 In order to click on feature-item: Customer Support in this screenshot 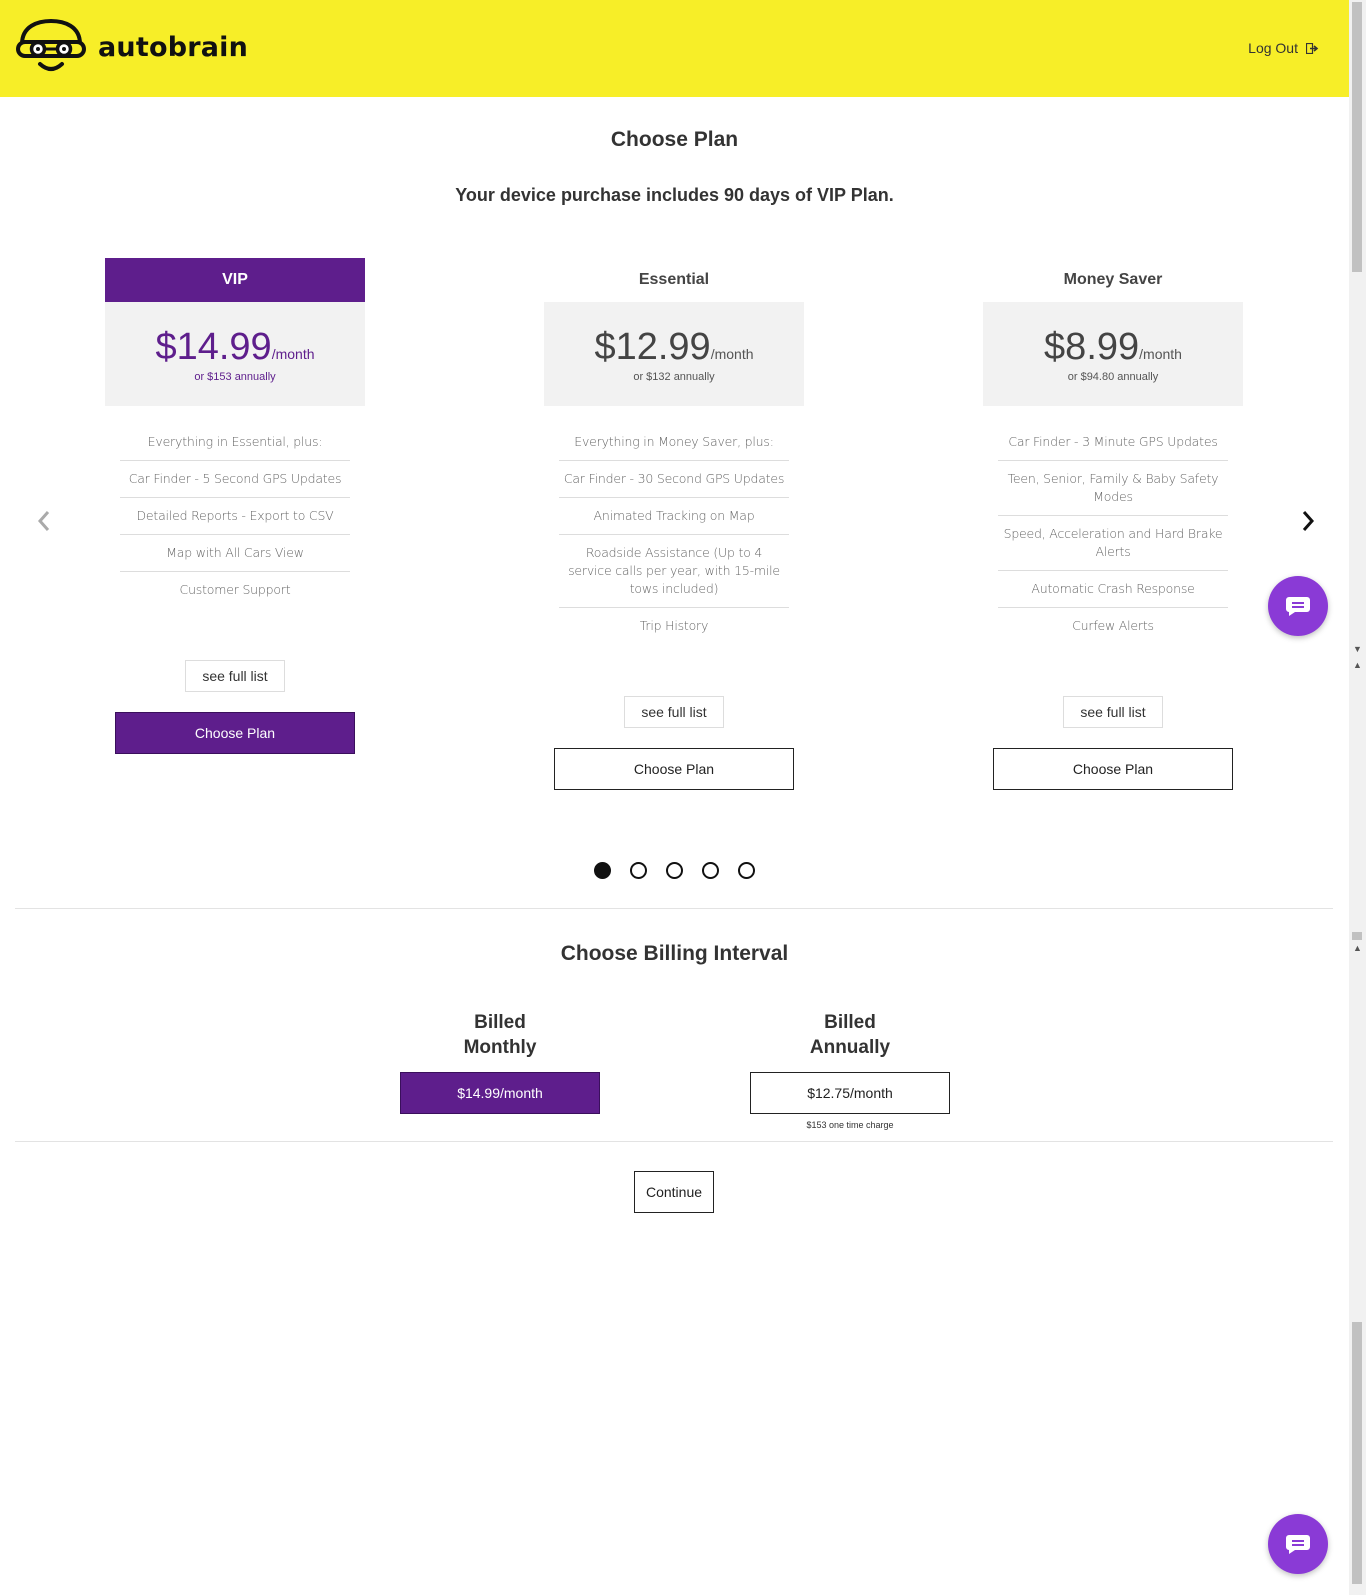, I will do `click(235, 589)`.